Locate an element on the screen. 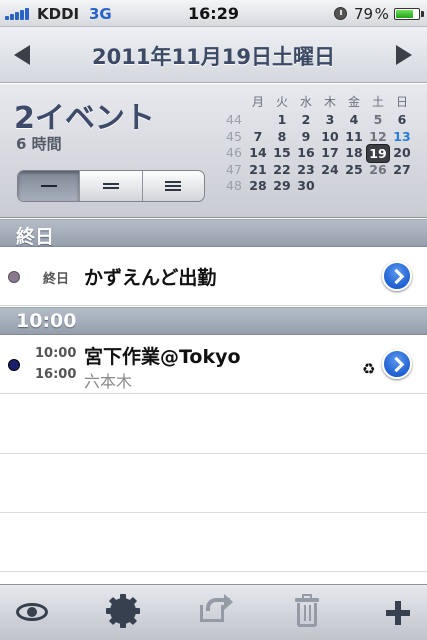 This screenshot has width=427, height=640. weekday-label: 木 is located at coordinates (329, 102).